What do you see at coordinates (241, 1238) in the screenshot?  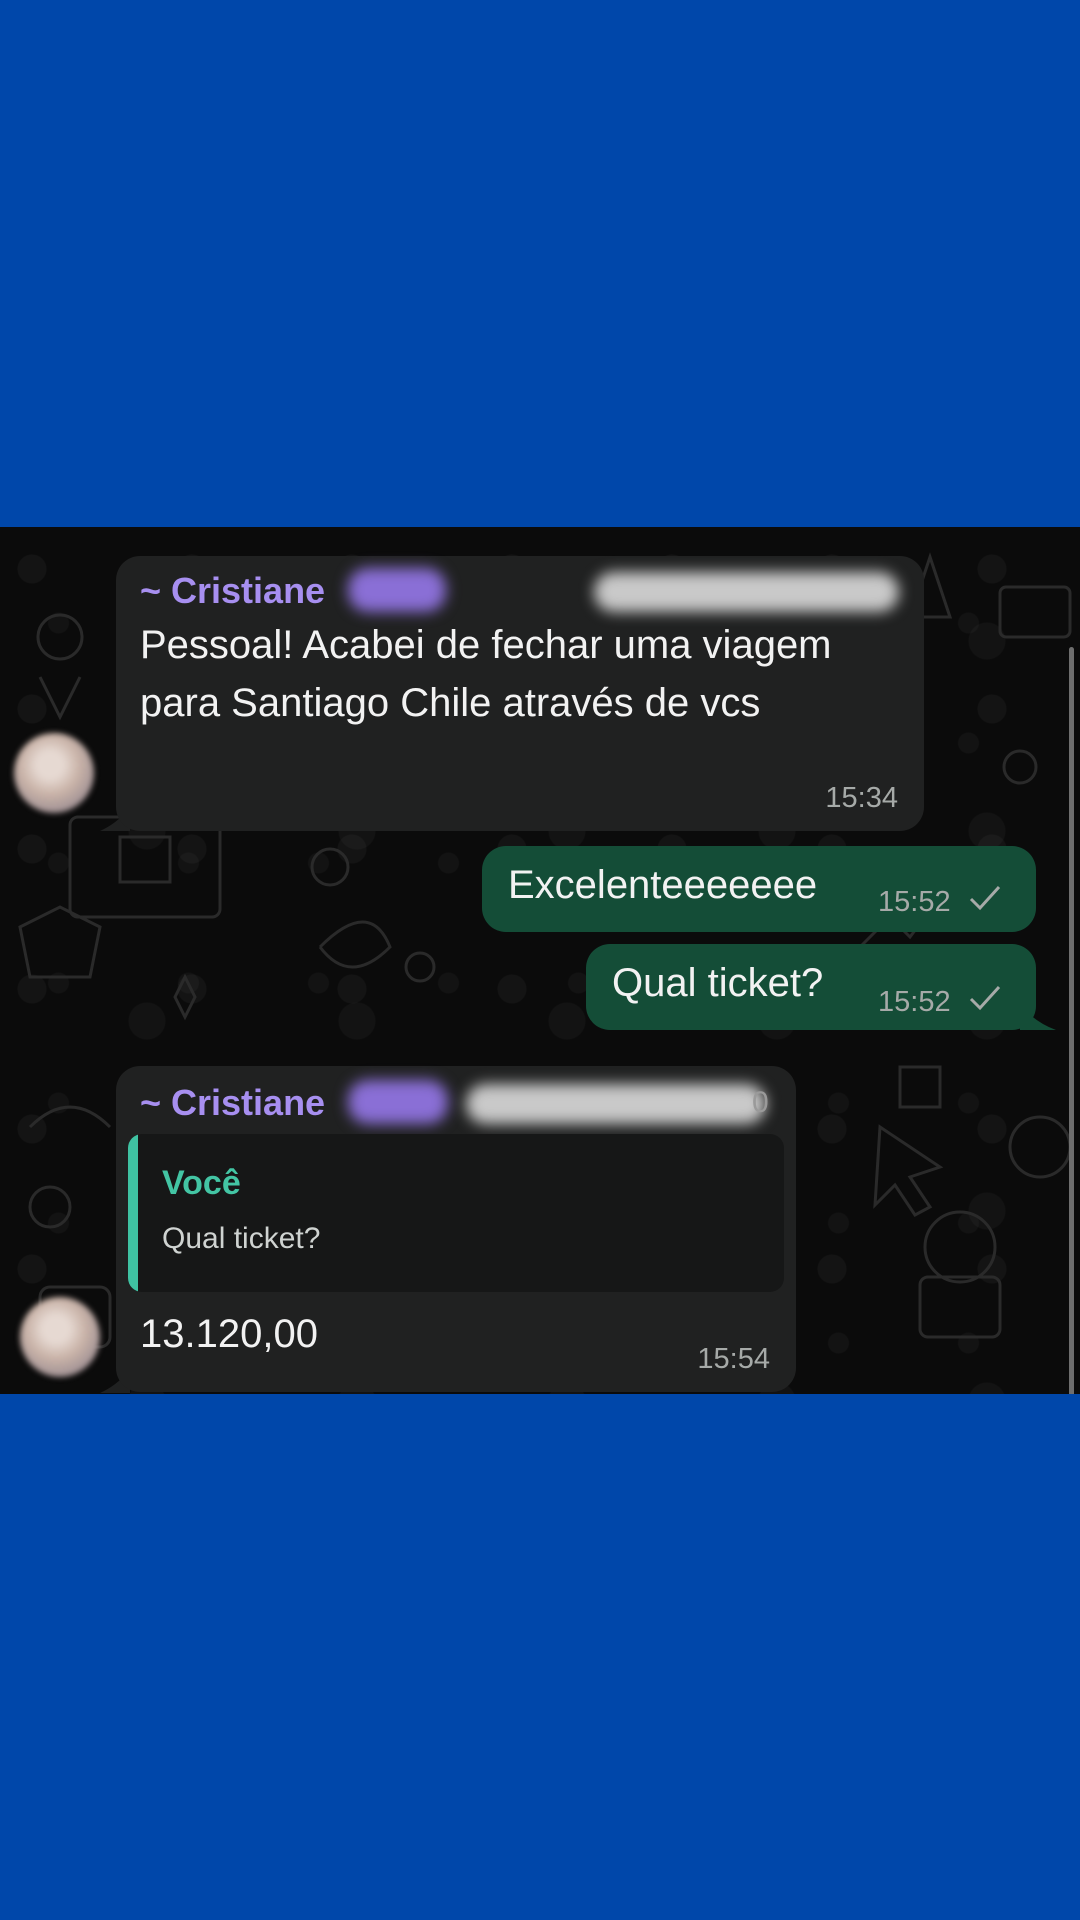 I see `quote-text: Qual ticket?` at bounding box center [241, 1238].